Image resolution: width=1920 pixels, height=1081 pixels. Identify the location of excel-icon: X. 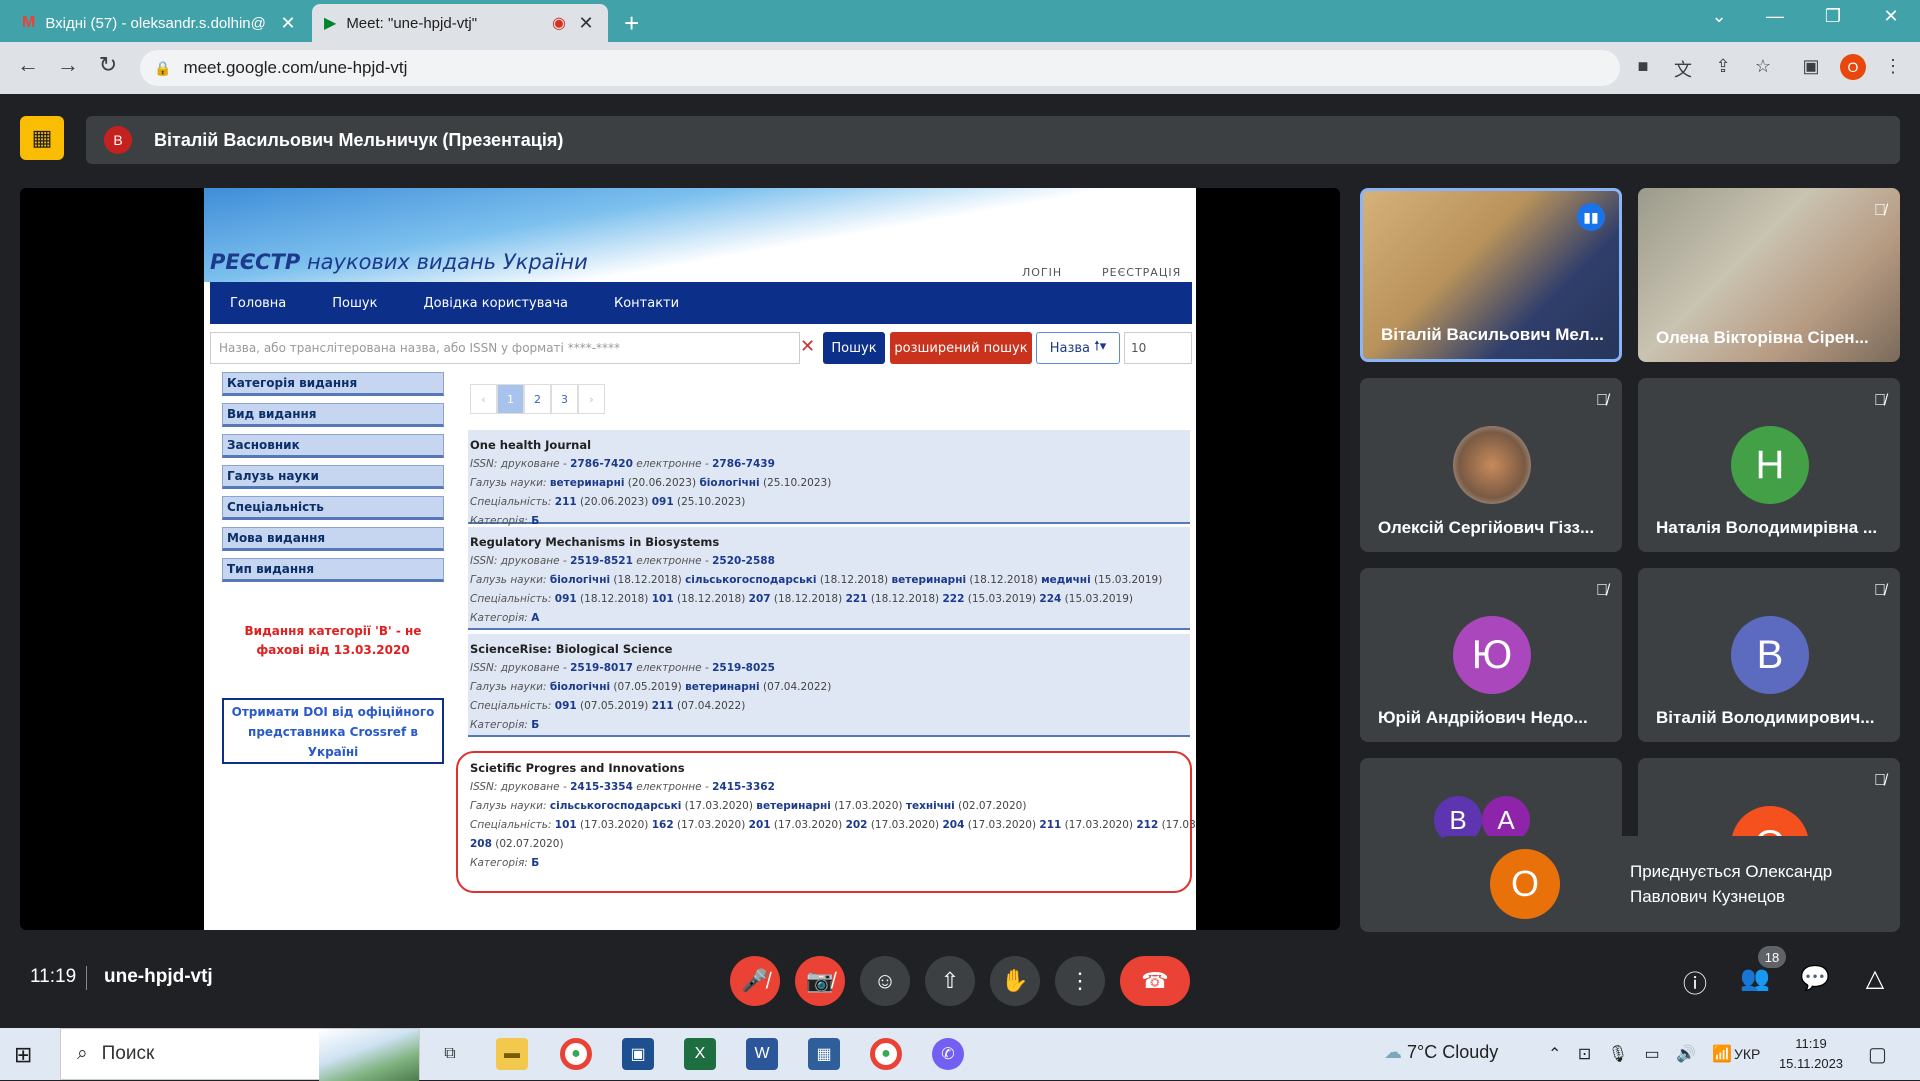
(700, 1054).